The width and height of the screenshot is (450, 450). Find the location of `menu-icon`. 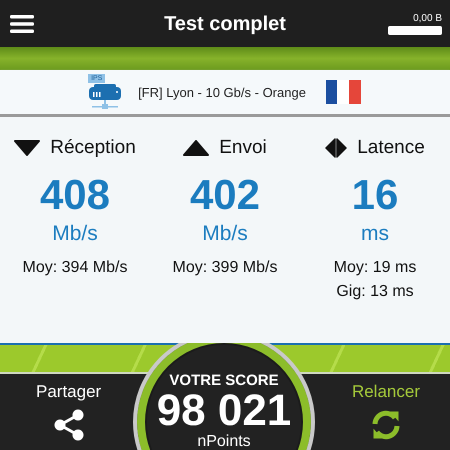

menu-icon is located at coordinates (22, 24).